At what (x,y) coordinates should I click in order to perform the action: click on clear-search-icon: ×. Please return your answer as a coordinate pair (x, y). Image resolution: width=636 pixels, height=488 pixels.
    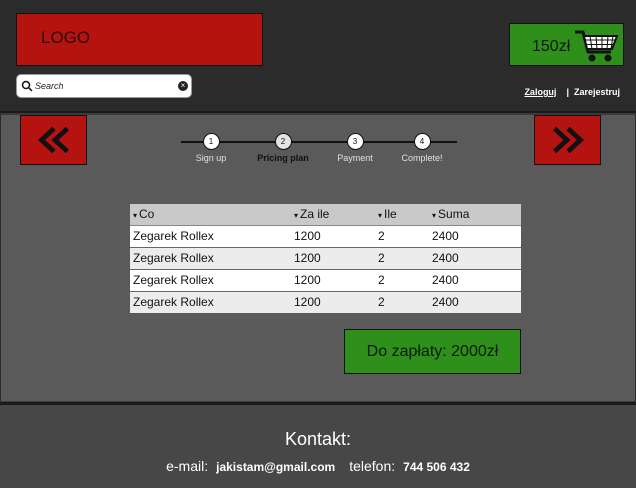
    Looking at the image, I should click on (183, 86).